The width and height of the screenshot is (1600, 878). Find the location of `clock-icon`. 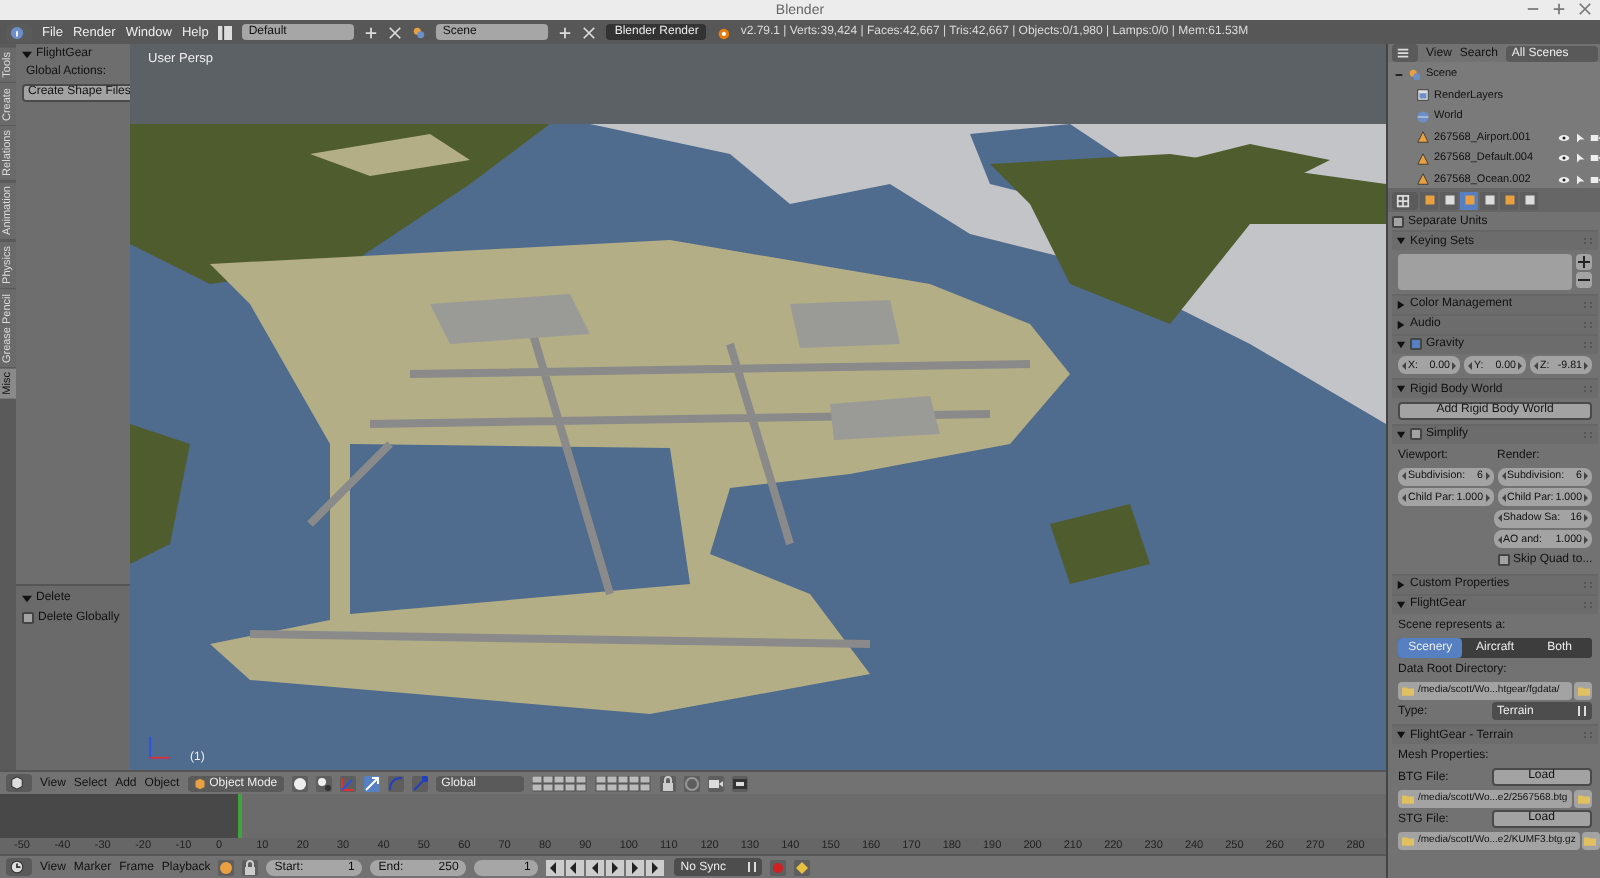

clock-icon is located at coordinates (17, 867).